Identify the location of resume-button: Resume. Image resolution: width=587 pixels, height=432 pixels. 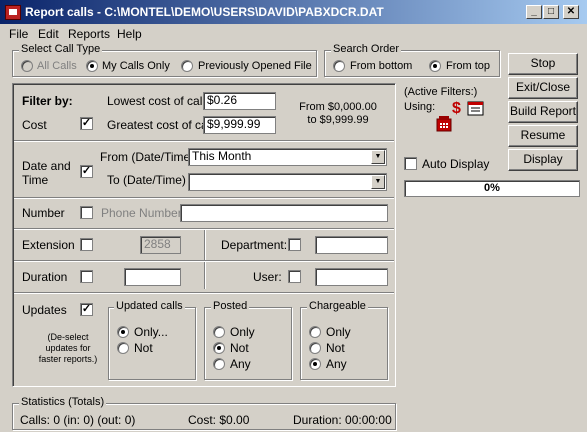
(543, 136).